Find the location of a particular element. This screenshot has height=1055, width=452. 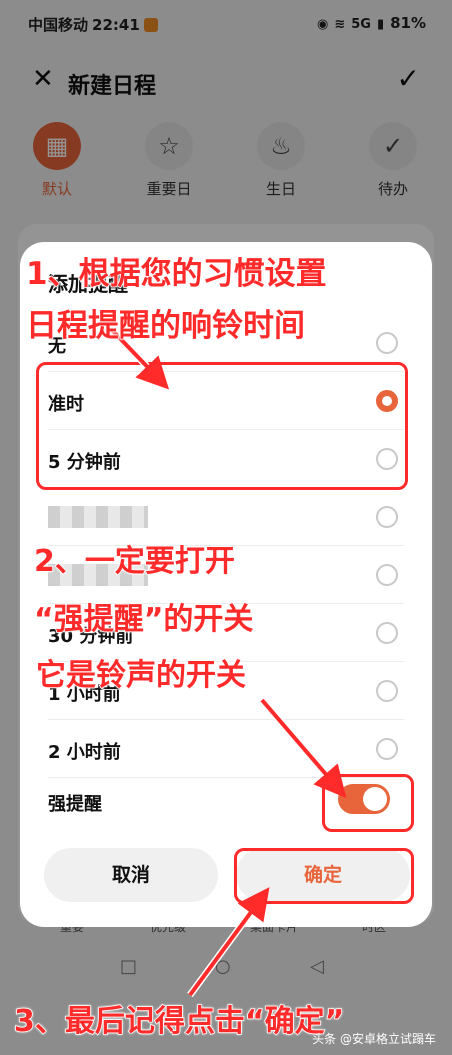

annotation-step1-line1: 1、根据您的习惯设置 is located at coordinates (176, 274).